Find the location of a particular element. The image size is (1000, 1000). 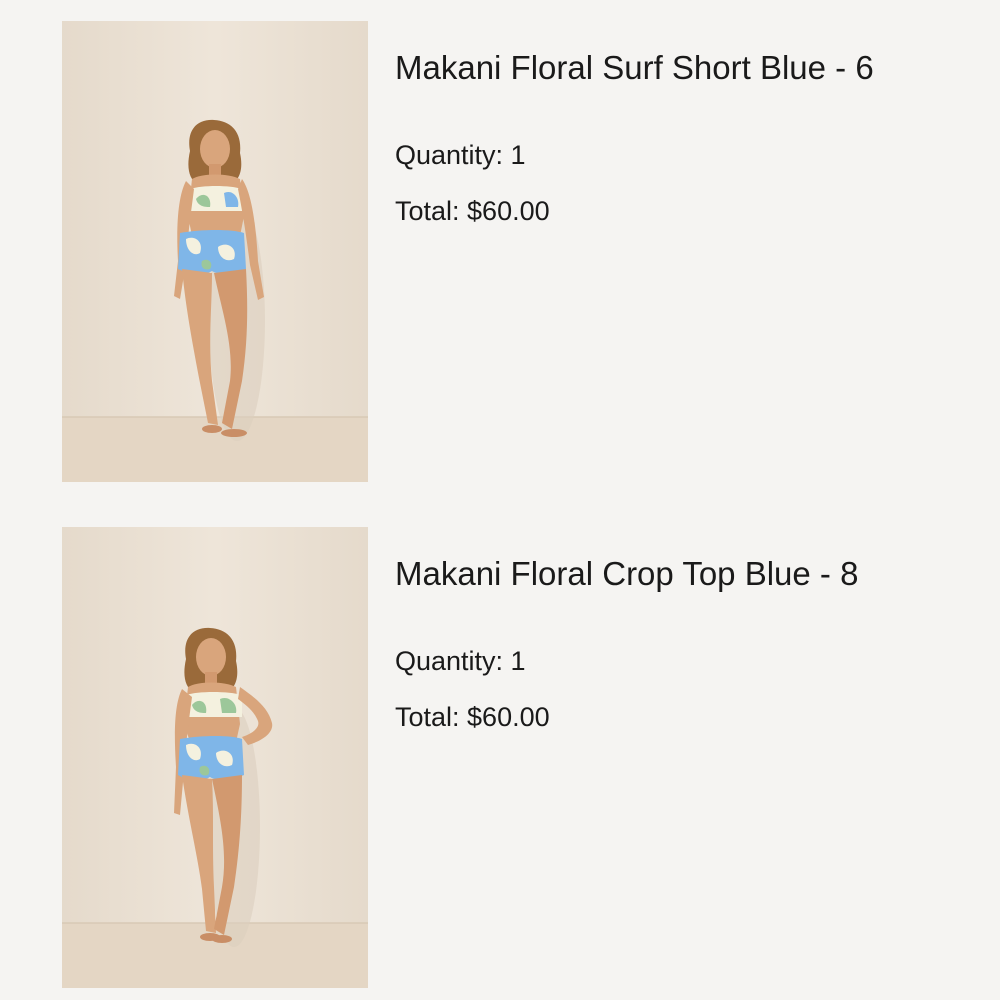

product-title: Makani Floral Crop Top Blue - 8 is located at coordinates (626, 574).